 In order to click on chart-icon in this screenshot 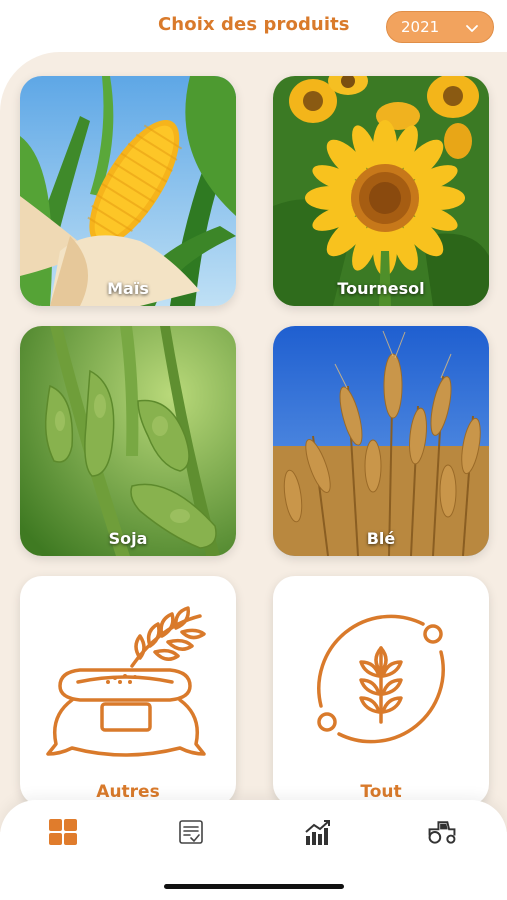, I will do `click(317, 832)`.